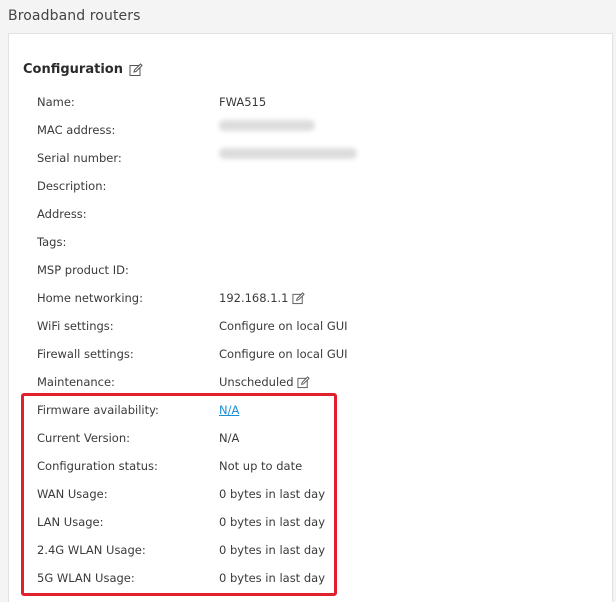 The height and width of the screenshot is (602, 616). Describe the element at coordinates (317, 242) in the screenshot. I see `row-tags: Tags:` at that location.